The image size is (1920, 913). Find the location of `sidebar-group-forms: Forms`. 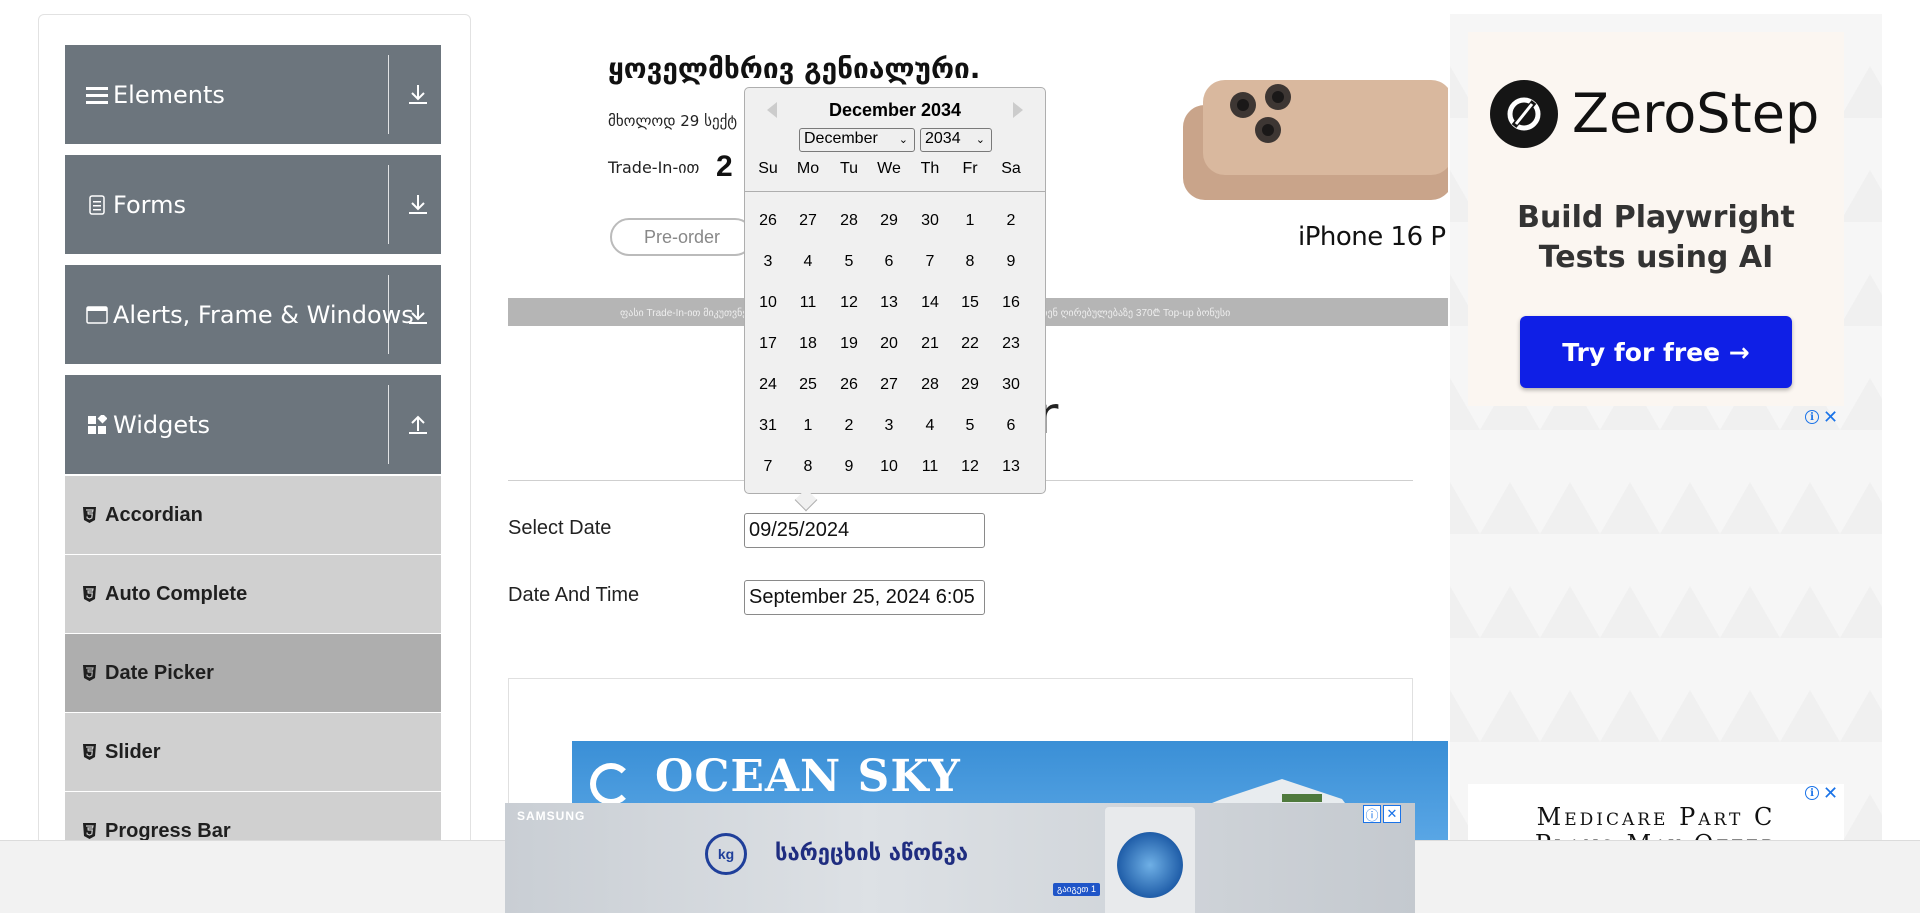

sidebar-group-forms: Forms is located at coordinates (253, 204).